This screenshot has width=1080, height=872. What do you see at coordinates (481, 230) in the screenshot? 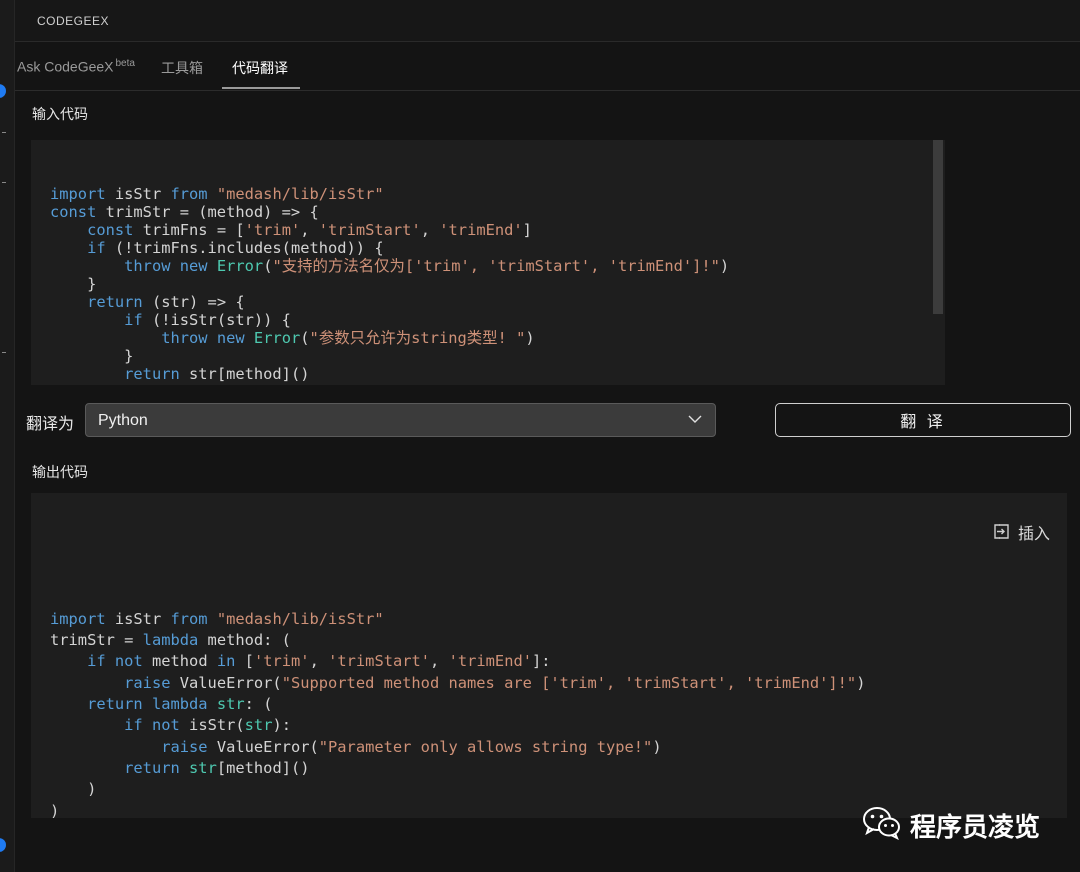
I see `code-token: 'trimEnd'` at bounding box center [481, 230].